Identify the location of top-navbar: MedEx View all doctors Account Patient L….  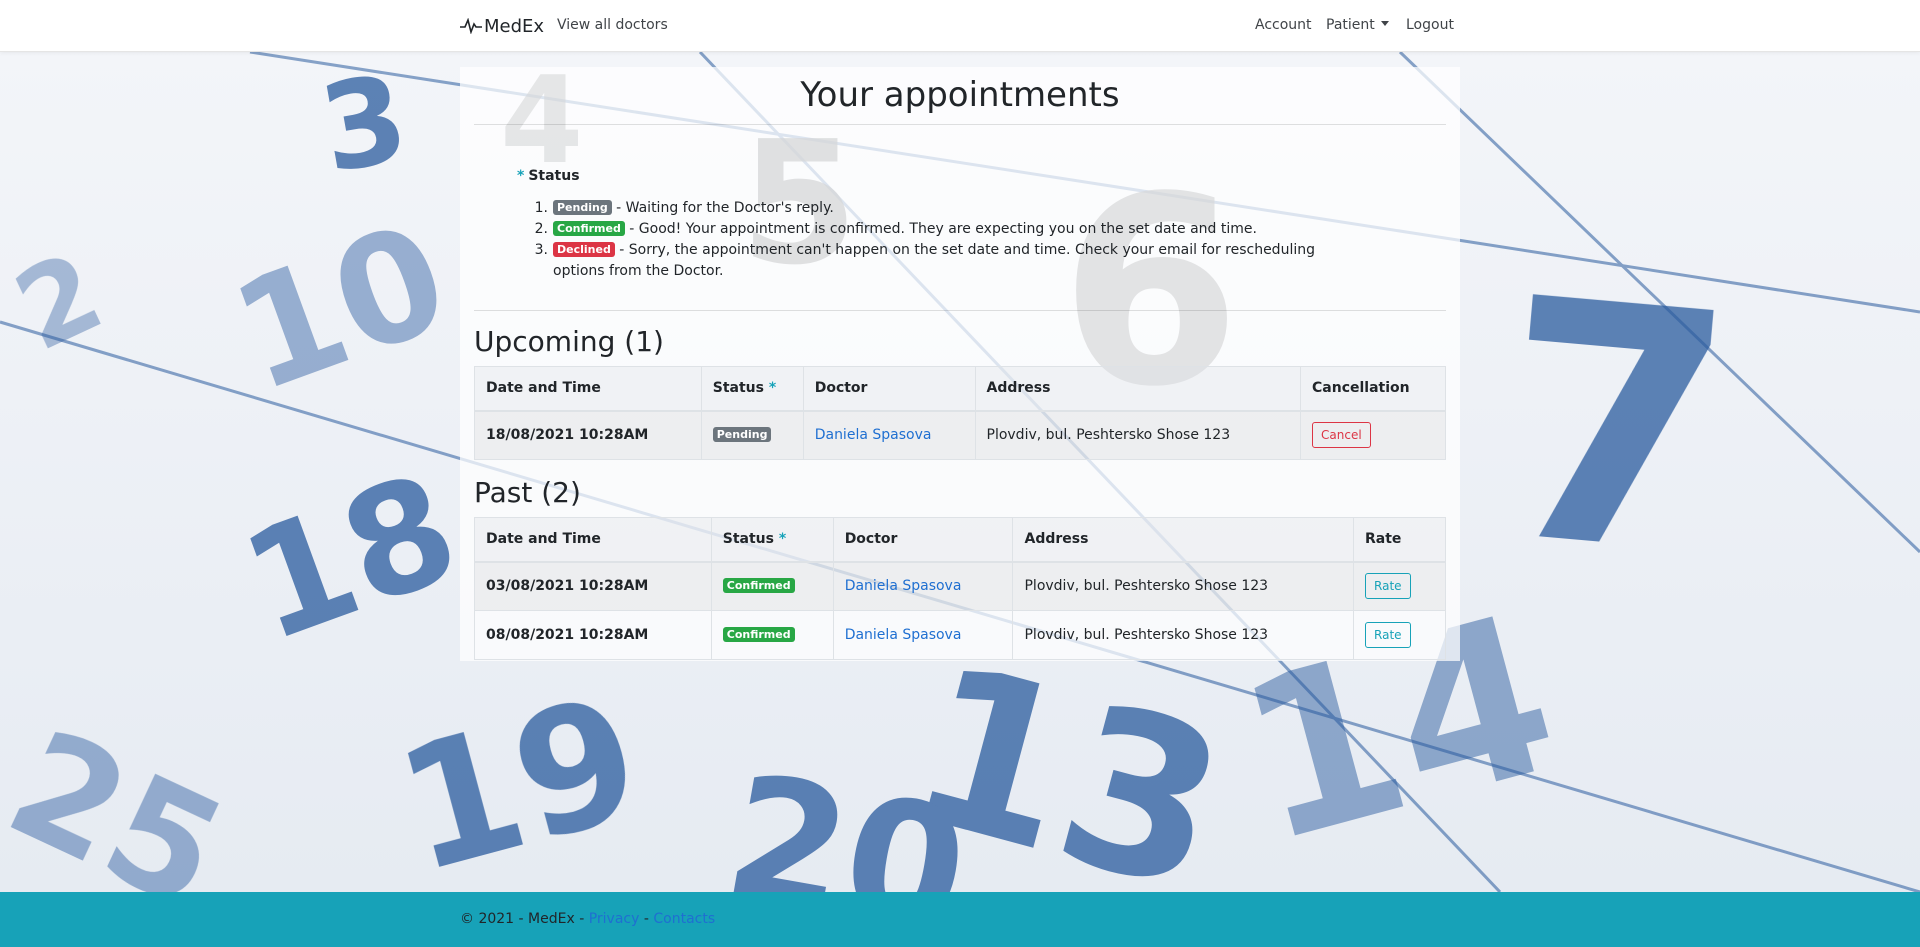
(960, 26).